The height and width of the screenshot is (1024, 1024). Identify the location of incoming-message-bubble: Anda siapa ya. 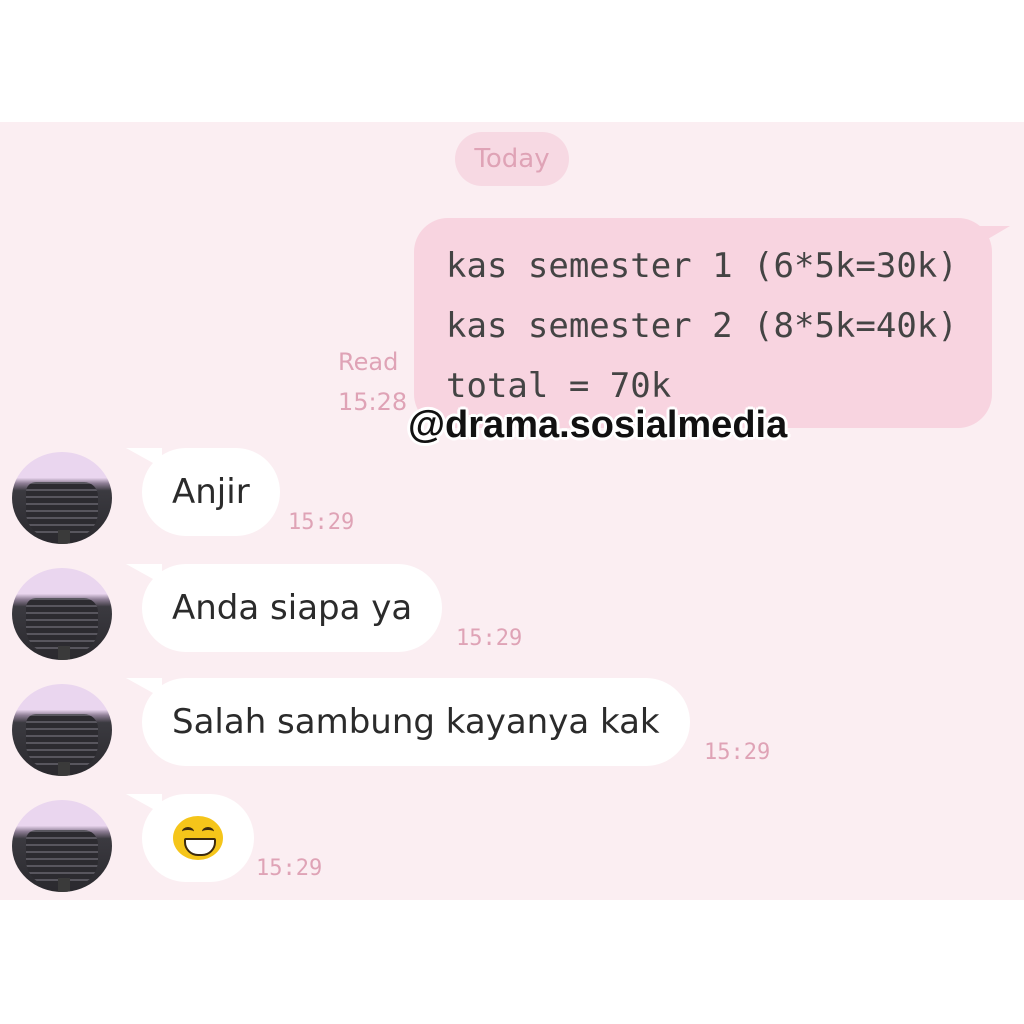
(292, 608).